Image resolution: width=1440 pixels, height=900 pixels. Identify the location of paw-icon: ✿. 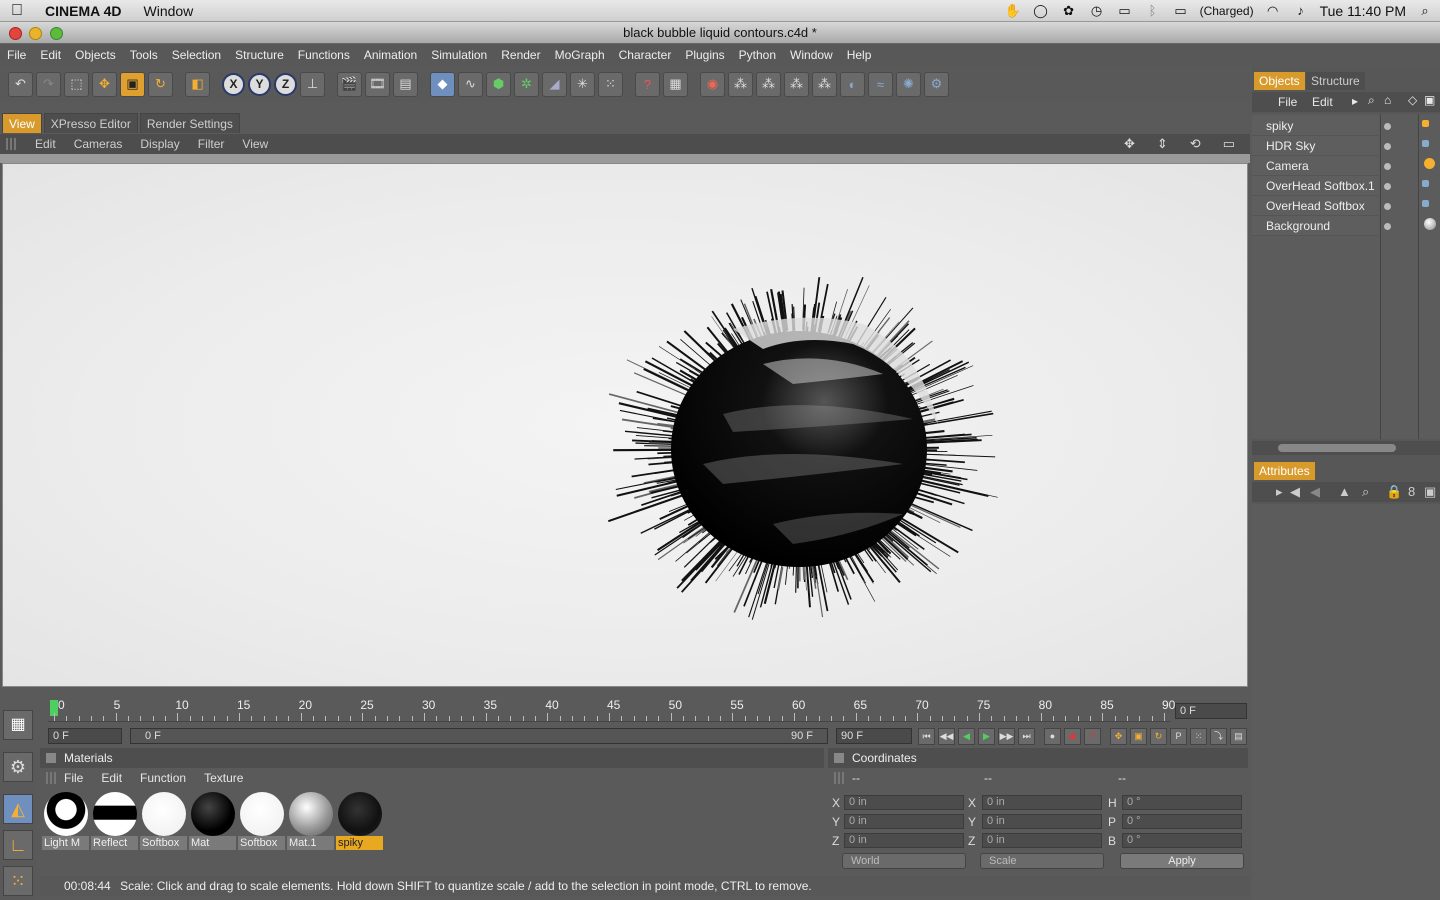
(1069, 11).